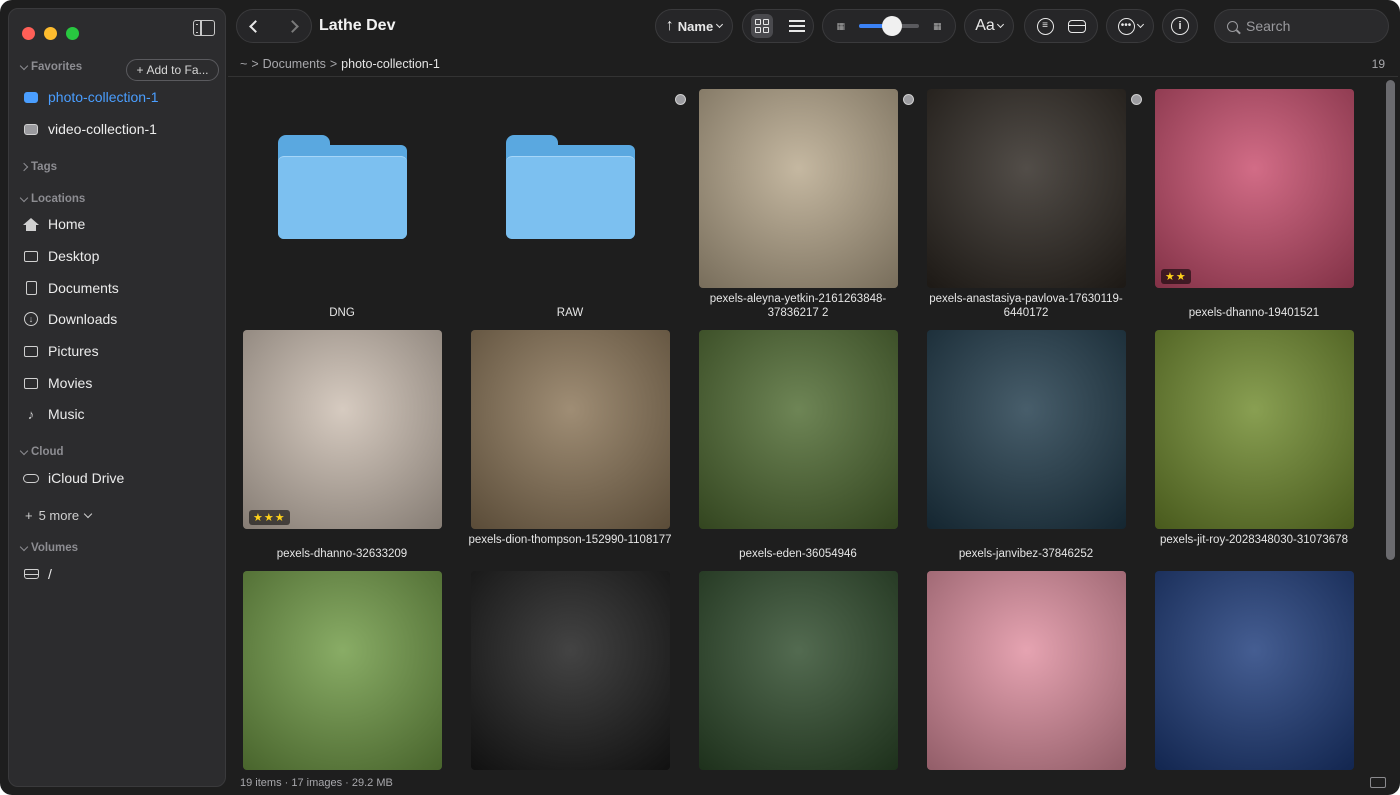 Image resolution: width=1400 pixels, height=795 pixels. What do you see at coordinates (1026, 439) in the screenshot?
I see `image-item: pexels-janvibez-37846252` at bounding box center [1026, 439].